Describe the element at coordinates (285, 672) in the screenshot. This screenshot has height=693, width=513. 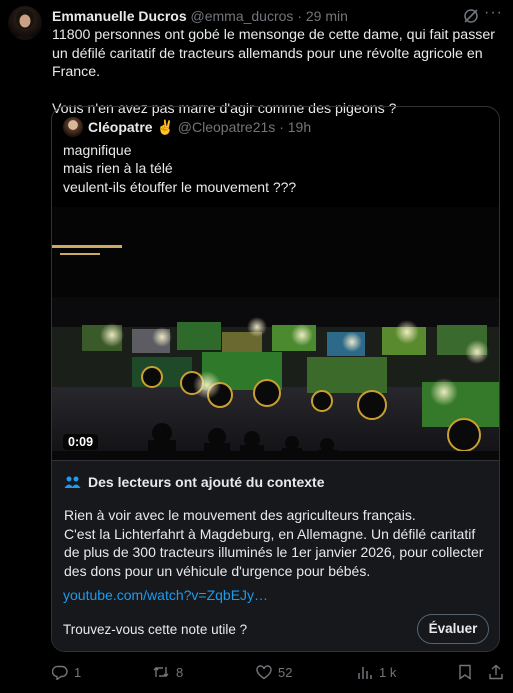
I see `like-count: 52` at that location.